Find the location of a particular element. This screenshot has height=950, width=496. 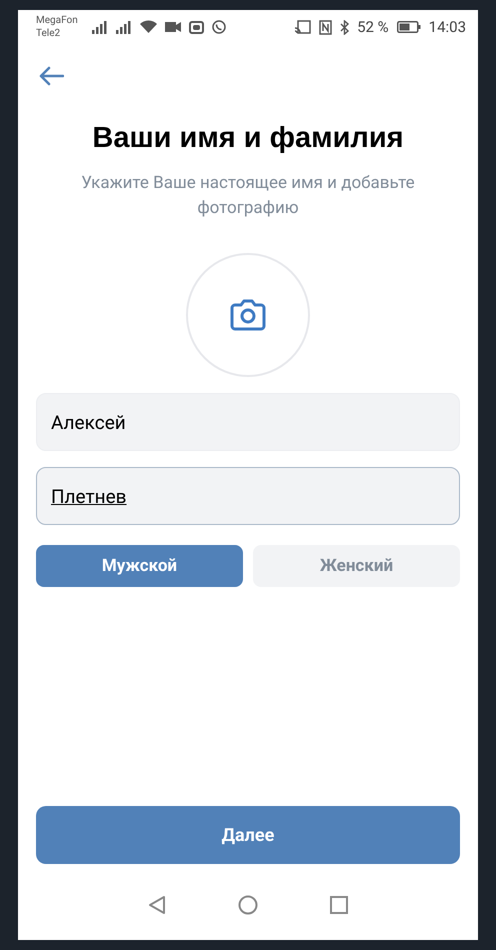

camera-icon is located at coordinates (248, 315).